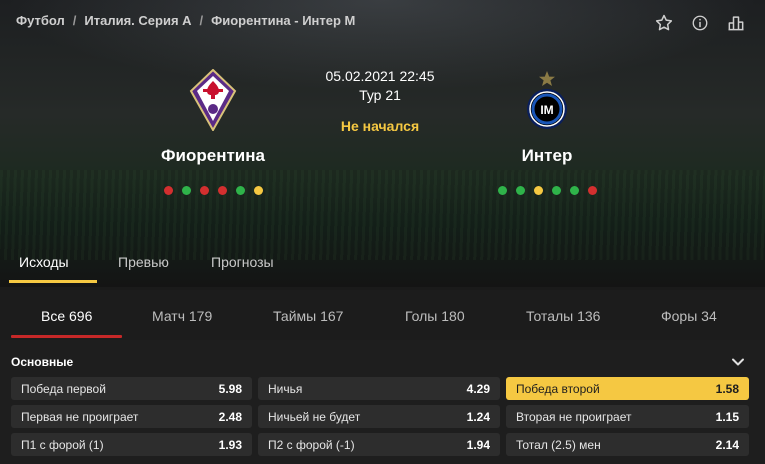  What do you see at coordinates (380, 95) in the screenshot?
I see `match-round: Тур 21` at bounding box center [380, 95].